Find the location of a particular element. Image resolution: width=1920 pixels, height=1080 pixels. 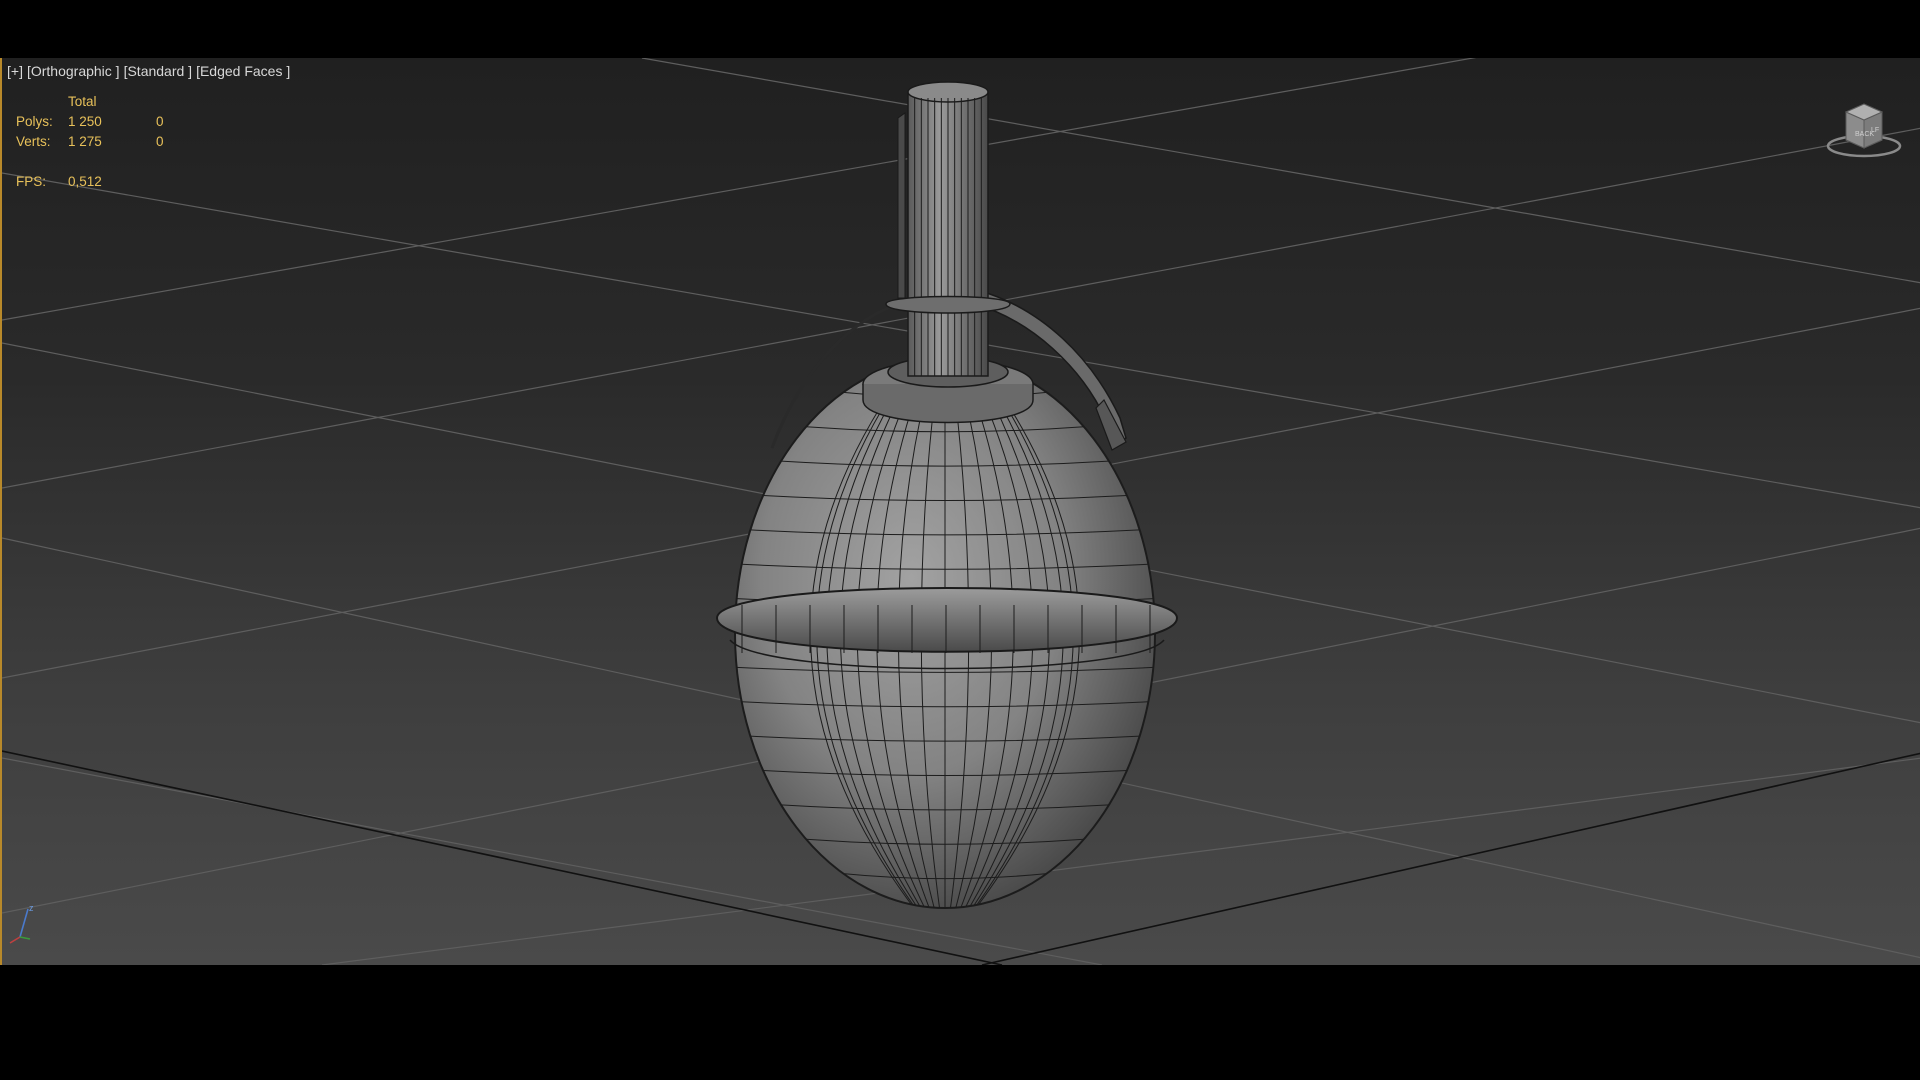

stats-verts-label: Verts: is located at coordinates (33, 141).